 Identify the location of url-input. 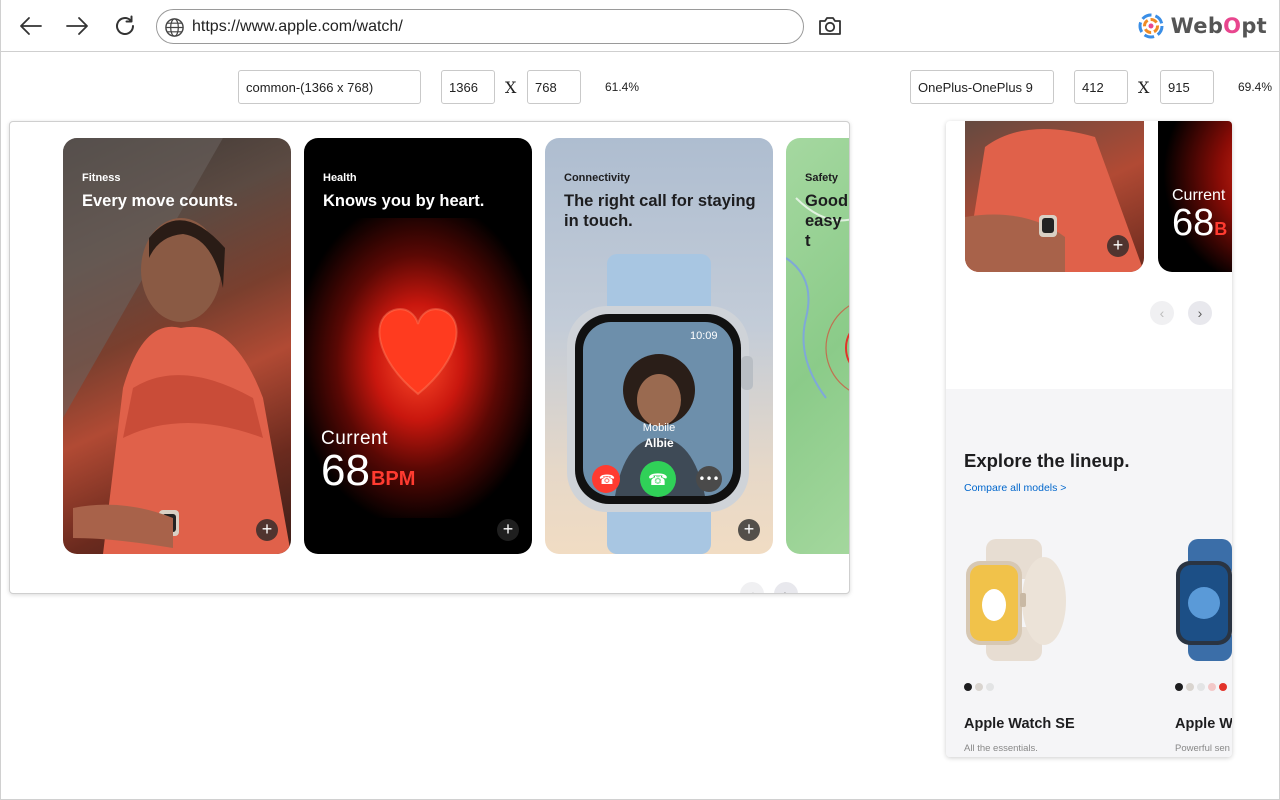
(487, 27).